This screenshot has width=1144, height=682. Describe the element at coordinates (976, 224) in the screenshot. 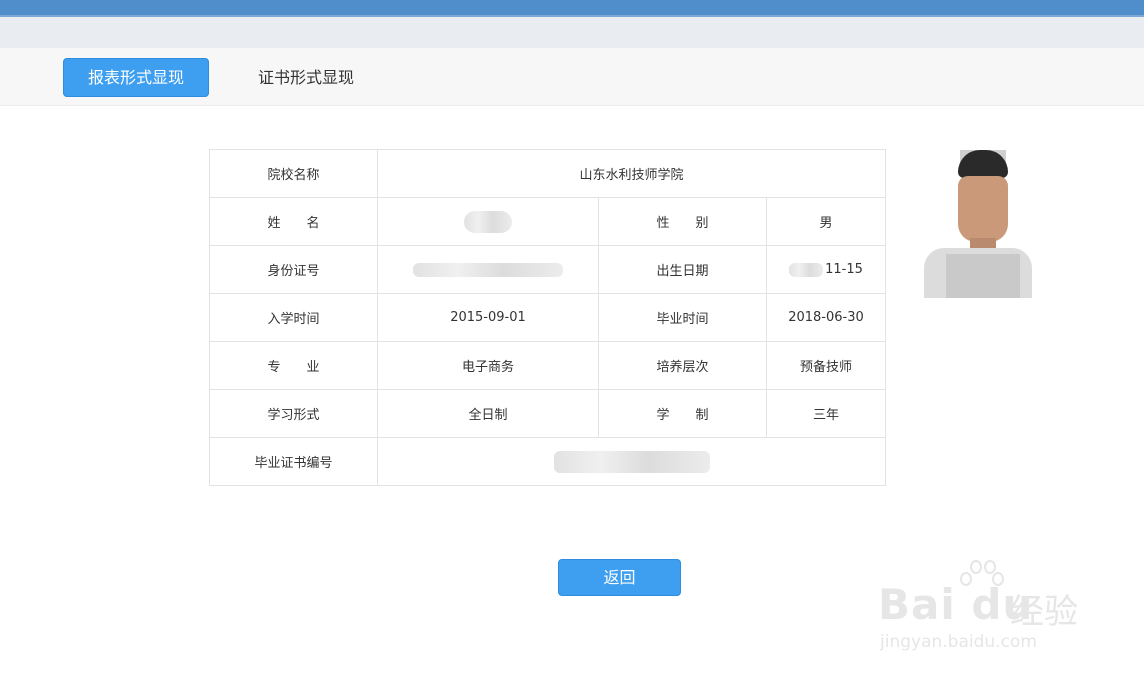

I see `student-photo-pixelated` at that location.